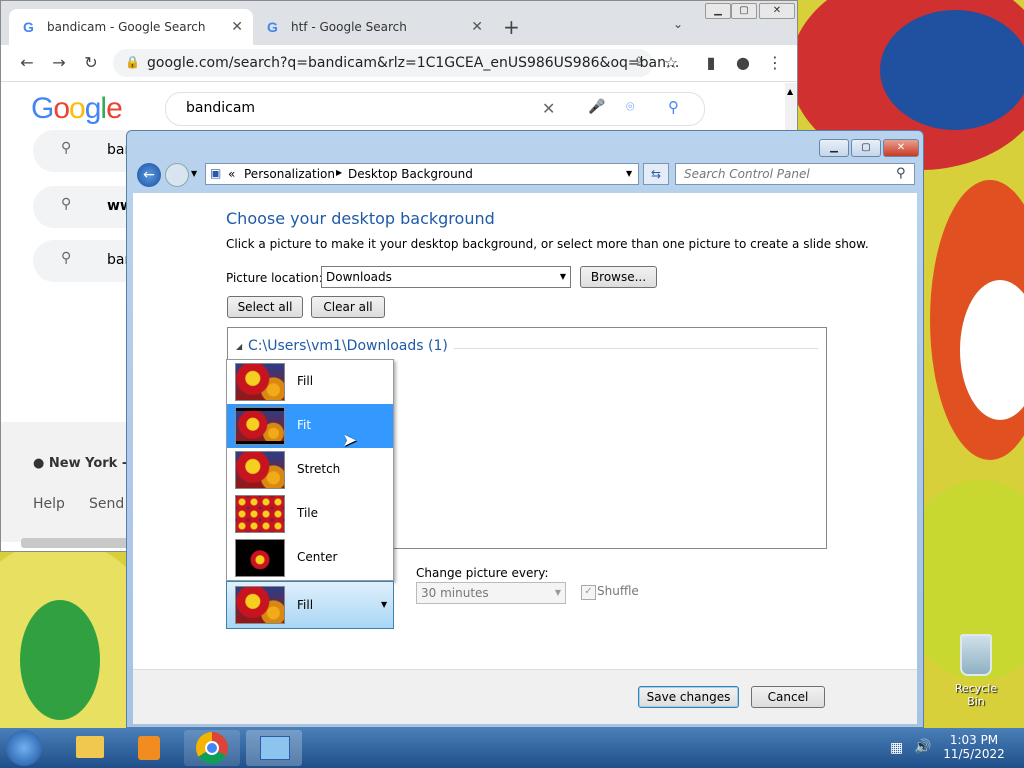 Image resolution: width=1024 pixels, height=768 pixels. What do you see at coordinates (260, 470) in the screenshot?
I see `stretch-thumbnail` at bounding box center [260, 470].